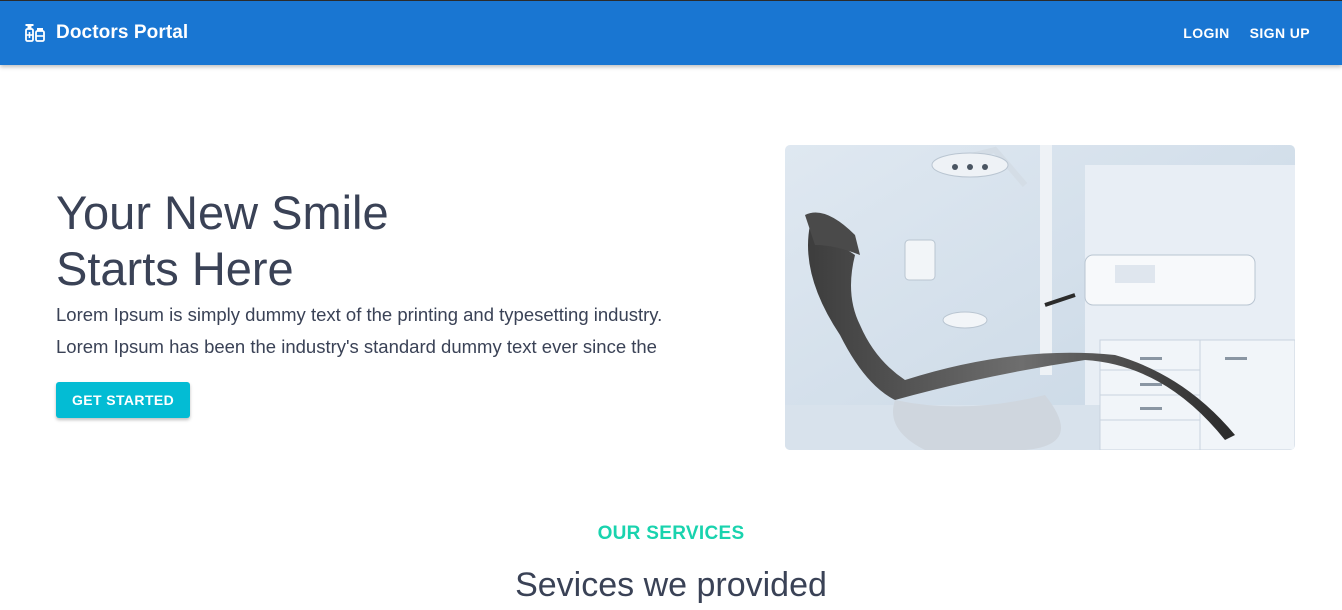 The width and height of the screenshot is (1342, 610). Describe the element at coordinates (406, 241) in the screenshot. I see `hero-title: Your New Smile Starts Here` at that location.